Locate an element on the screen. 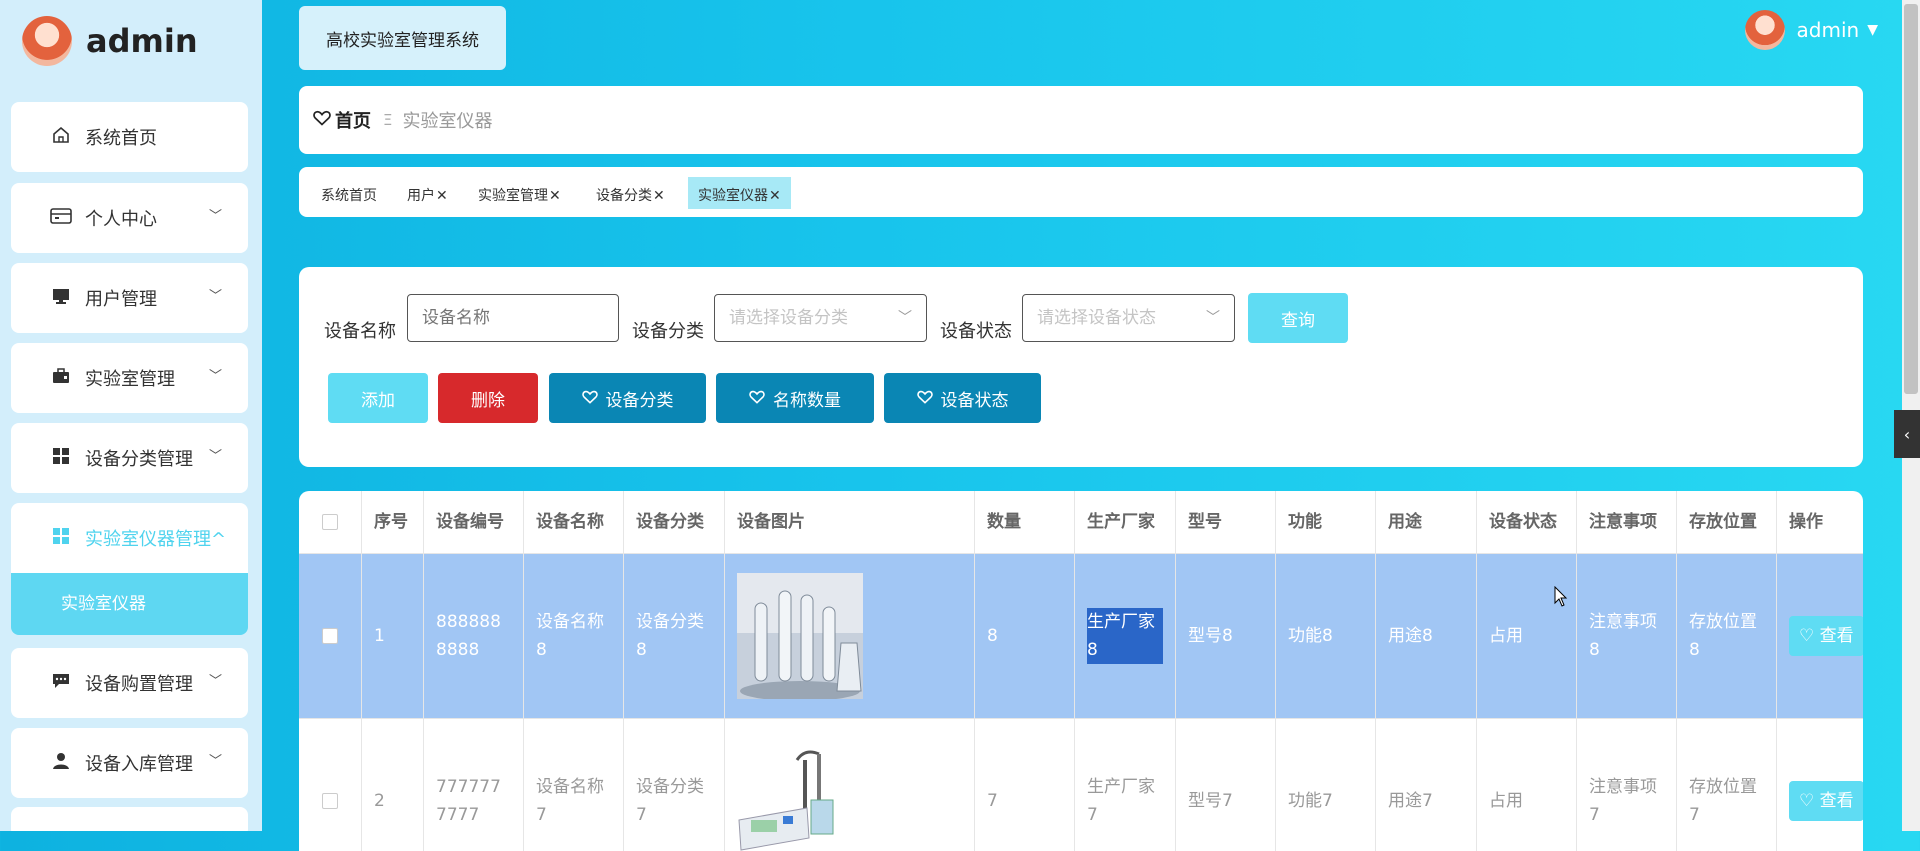 Image resolution: width=1920 pixels, height=851 pixels. heart-icon is located at coordinates (589, 398).